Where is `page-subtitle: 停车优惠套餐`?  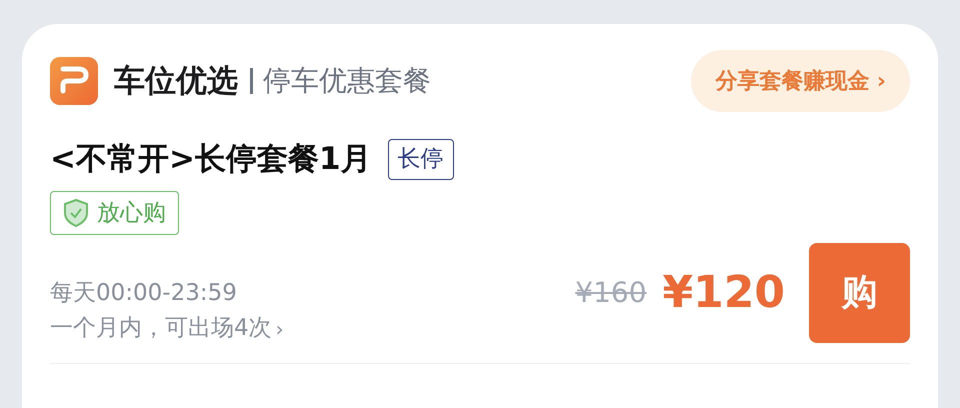
page-subtitle: 停车优惠套餐 is located at coordinates (347, 81).